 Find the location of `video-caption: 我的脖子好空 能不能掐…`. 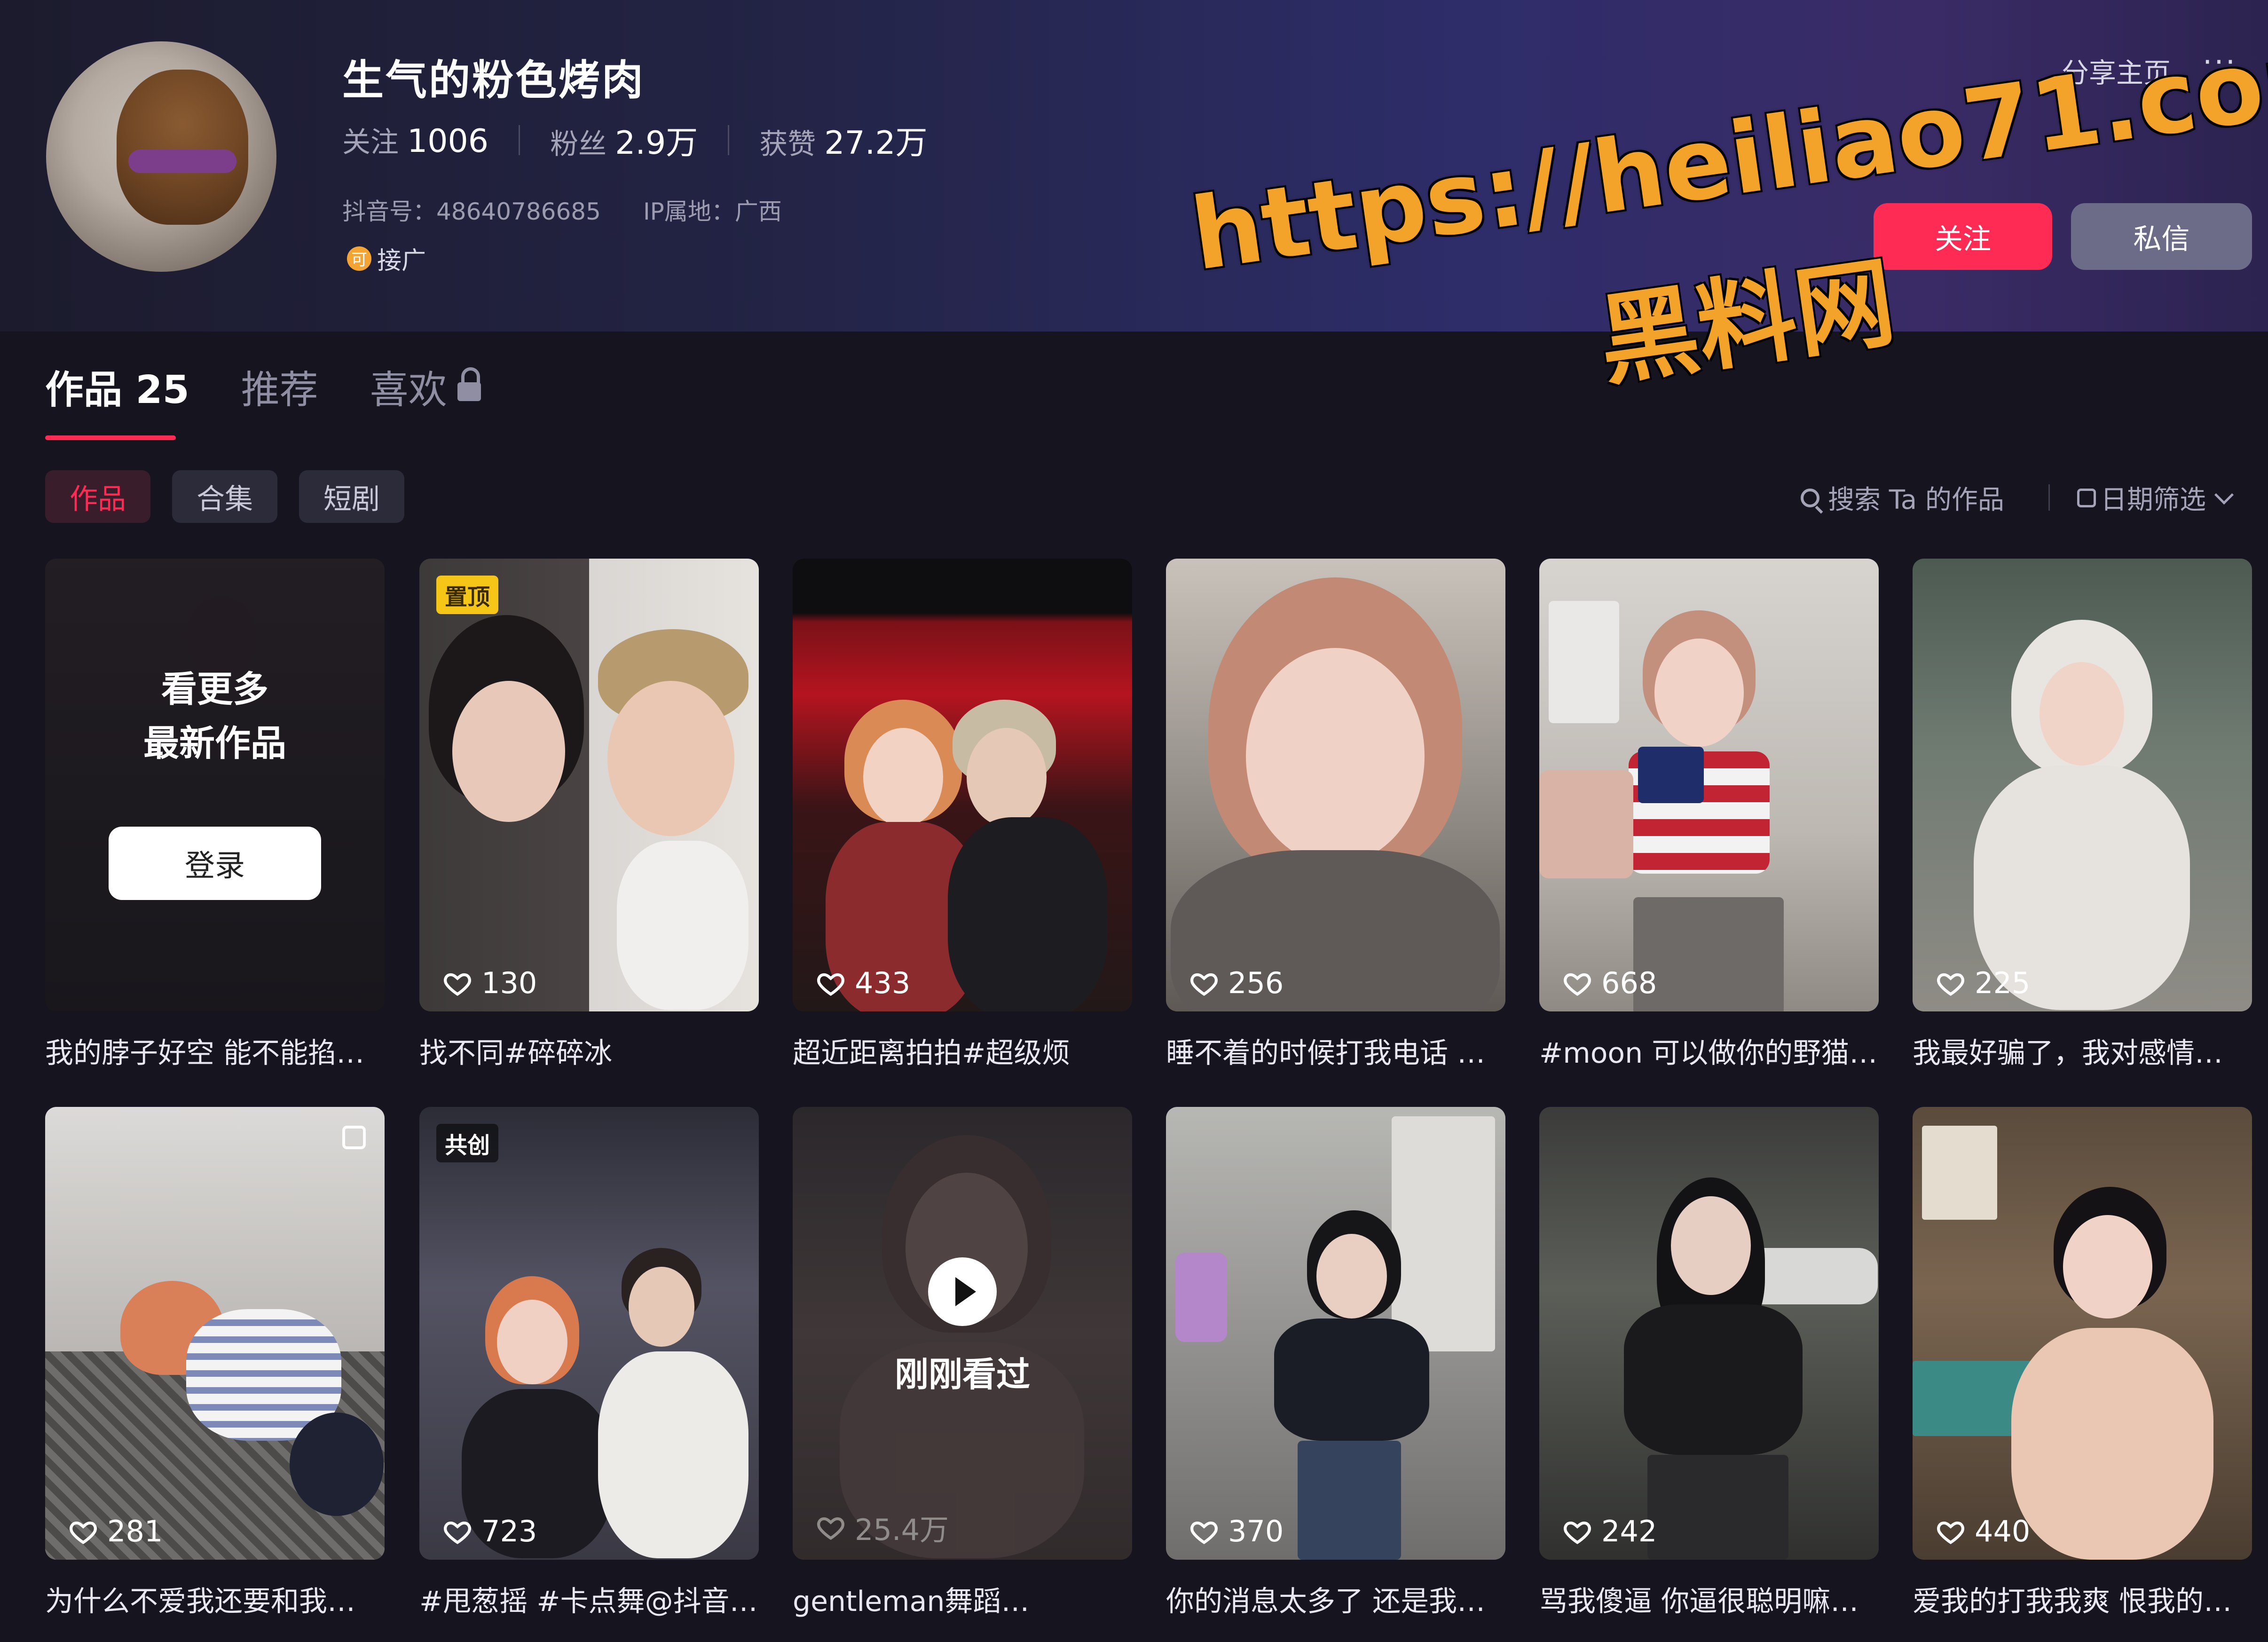

video-caption: 我的脖子好空 能不能掐… is located at coordinates (215, 1050).